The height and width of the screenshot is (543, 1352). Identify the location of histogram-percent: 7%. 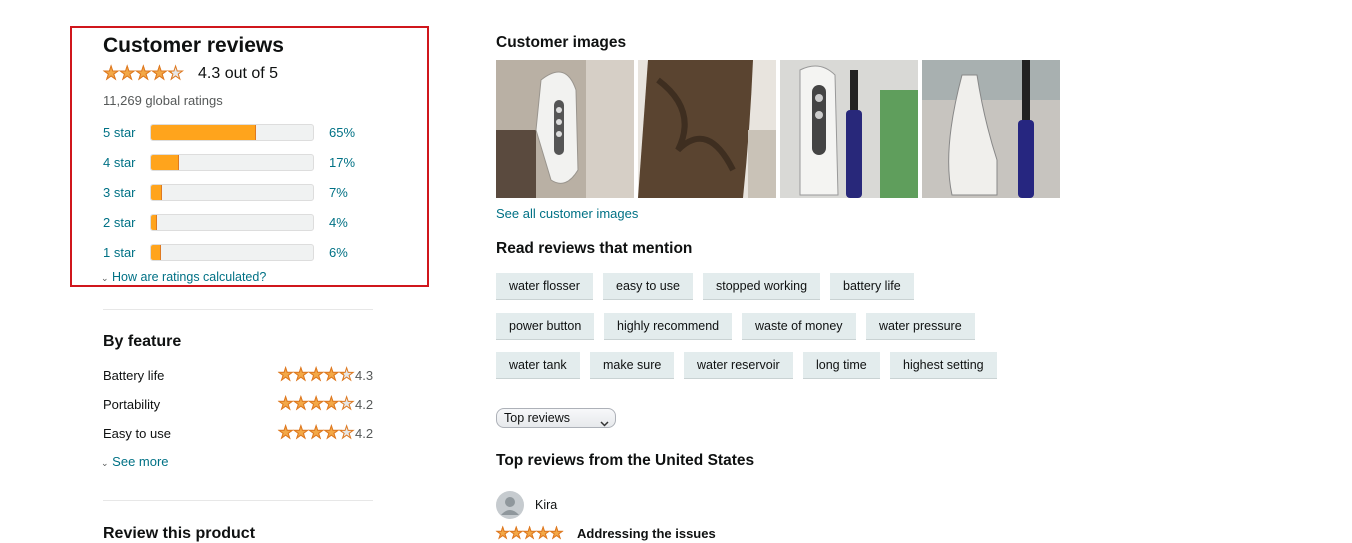
(338, 192).